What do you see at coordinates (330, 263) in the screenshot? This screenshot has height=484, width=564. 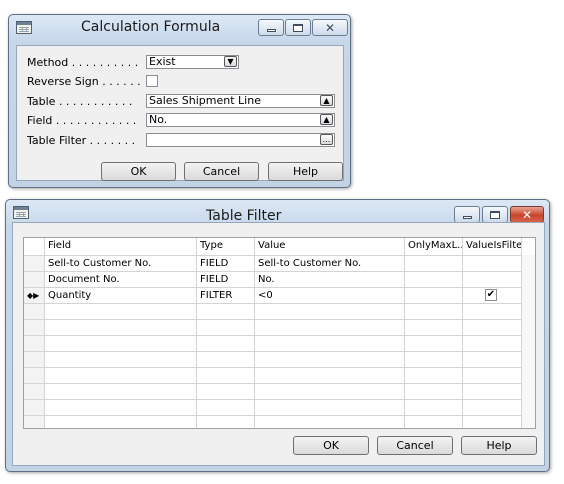 I see `table-row-1-value: Sell-to Customer No.` at bounding box center [330, 263].